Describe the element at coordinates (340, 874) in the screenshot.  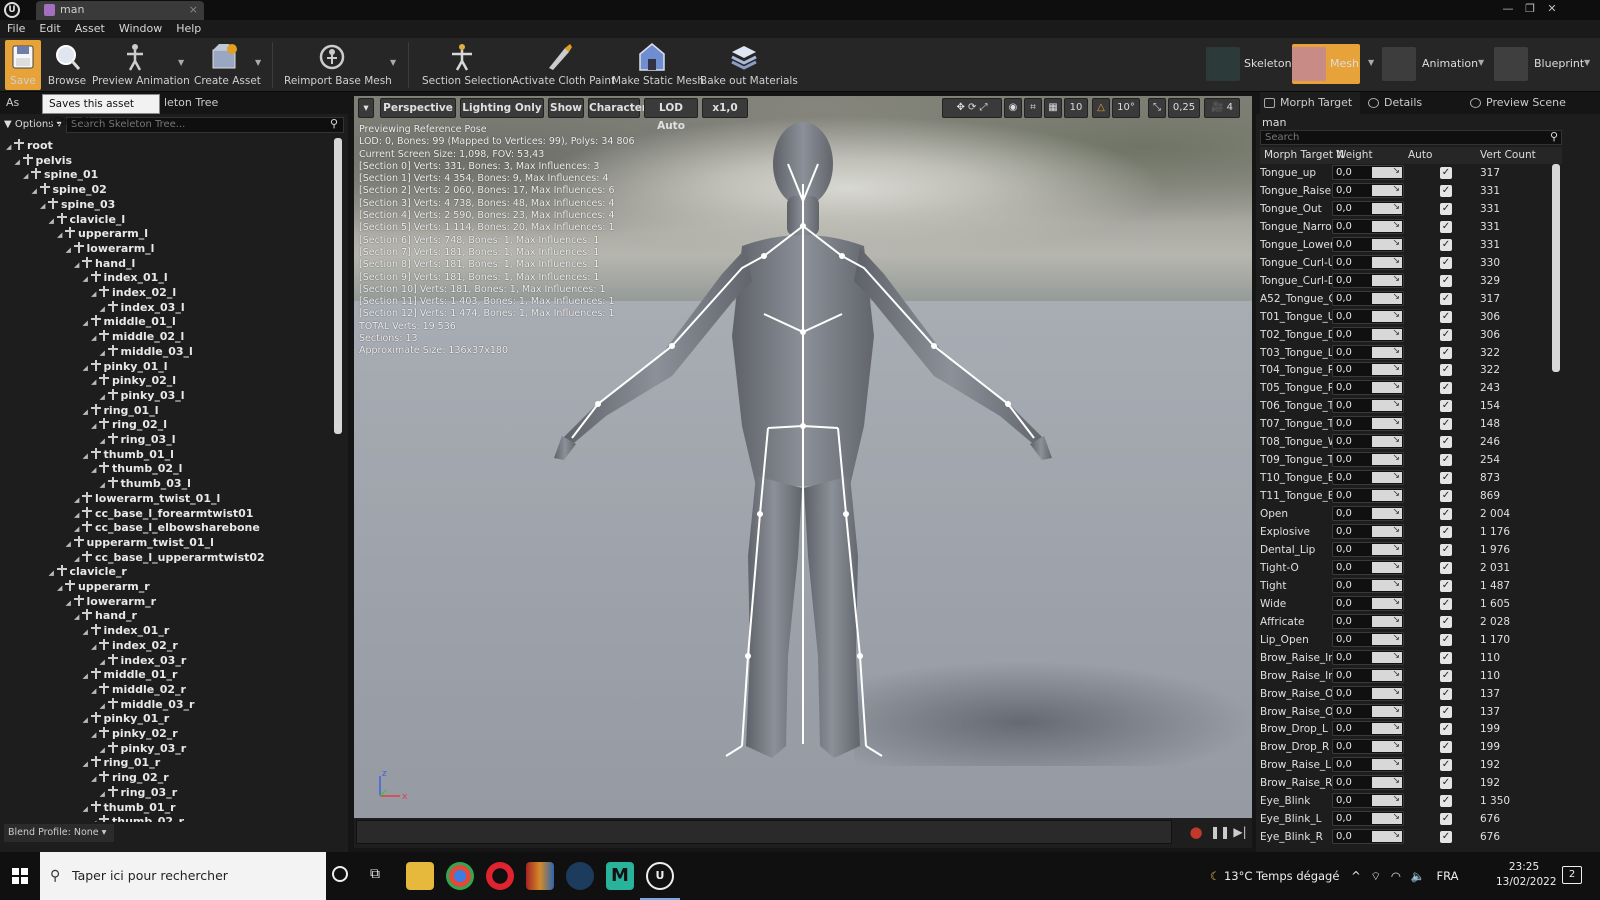
I see `cortana-icon` at that location.